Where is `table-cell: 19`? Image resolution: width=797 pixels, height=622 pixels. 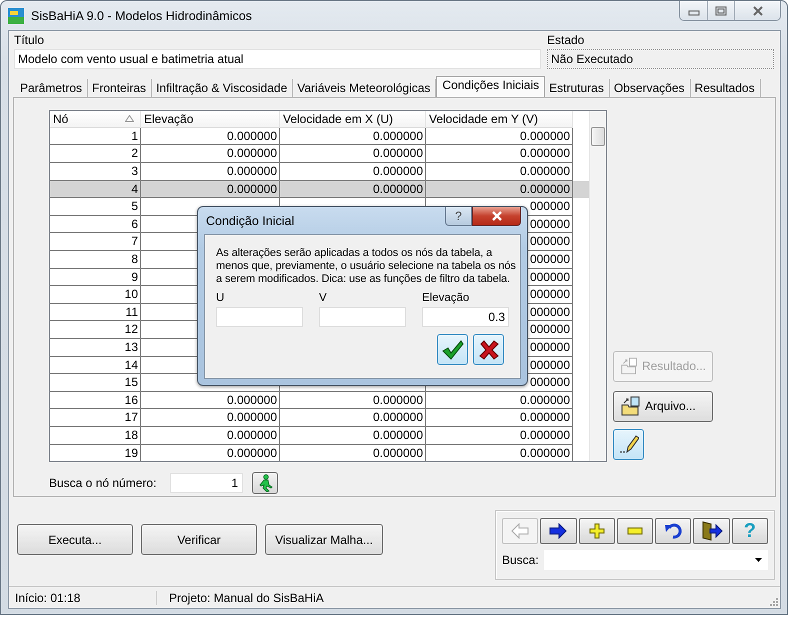
table-cell: 19 is located at coordinates (95, 452).